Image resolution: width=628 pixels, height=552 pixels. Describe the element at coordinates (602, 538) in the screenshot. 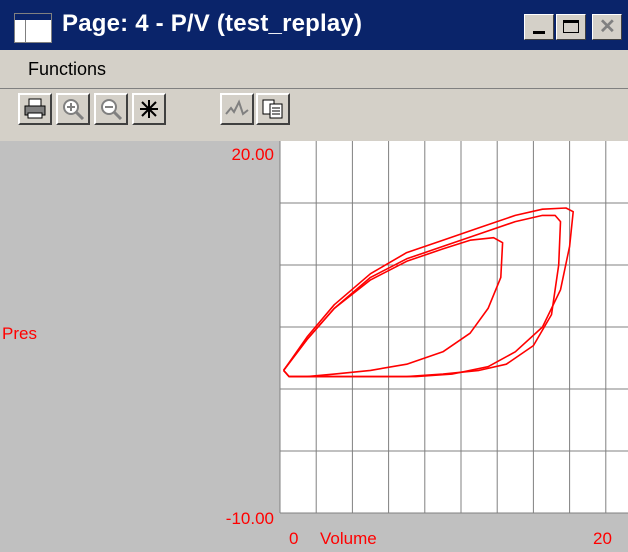

I see `x-axis-max-label: 20` at that location.